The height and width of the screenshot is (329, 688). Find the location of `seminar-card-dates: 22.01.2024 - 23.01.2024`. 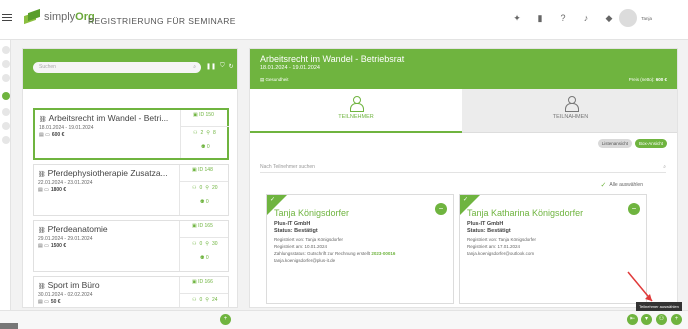

seminar-card-dates: 22.01.2024 - 23.01.2024 is located at coordinates (65, 183).